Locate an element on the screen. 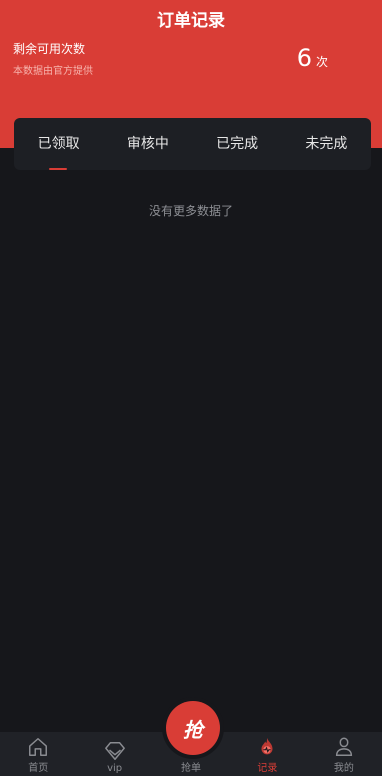 The image size is (382, 776). tab-label: 未完成 is located at coordinates (326, 144).